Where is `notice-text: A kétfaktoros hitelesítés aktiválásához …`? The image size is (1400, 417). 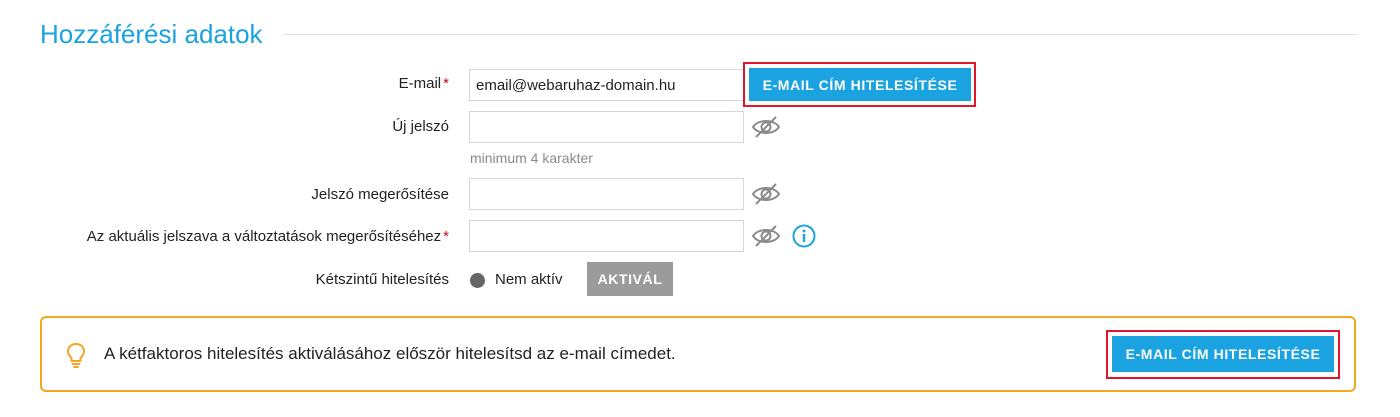 notice-text: A kétfaktoros hitelesítés aktiválásához … is located at coordinates (390, 353).